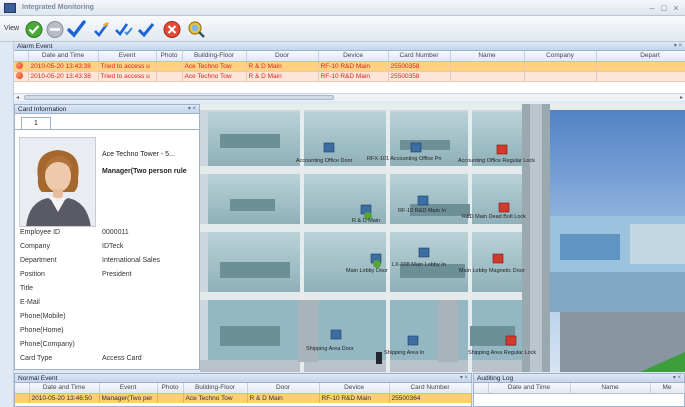 The height and width of the screenshot is (407, 685). I want to click on map-label: Accounting Office Door, so click(324, 161).